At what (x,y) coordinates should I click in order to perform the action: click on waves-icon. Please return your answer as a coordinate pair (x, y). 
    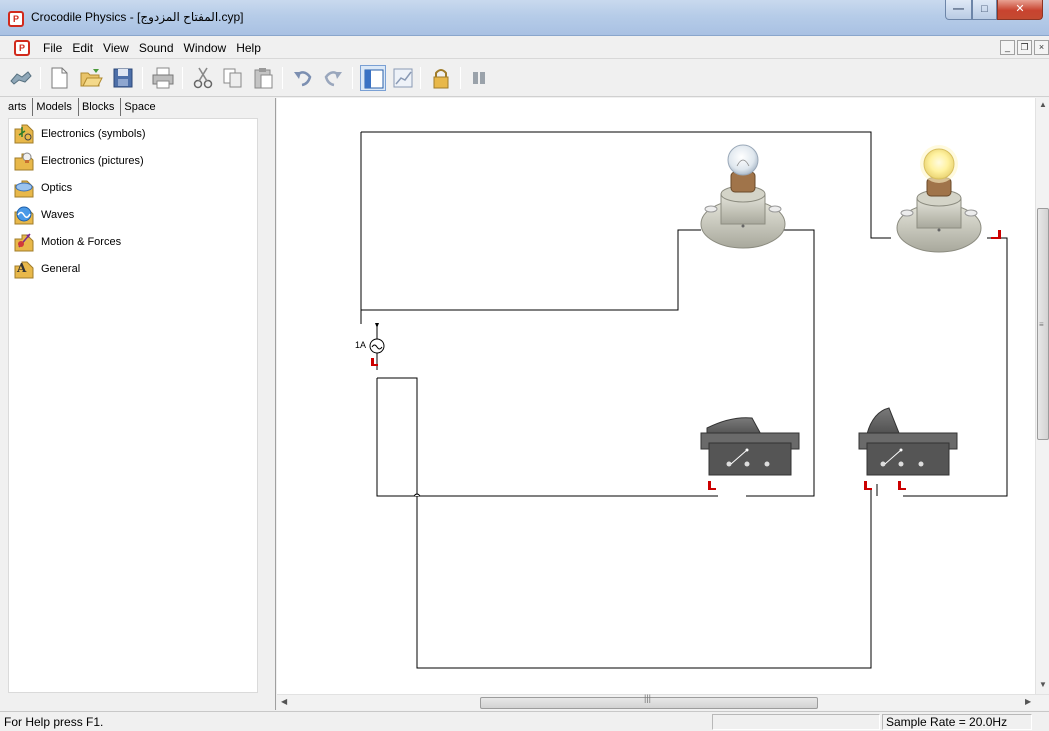
    Looking at the image, I should click on (24, 215).